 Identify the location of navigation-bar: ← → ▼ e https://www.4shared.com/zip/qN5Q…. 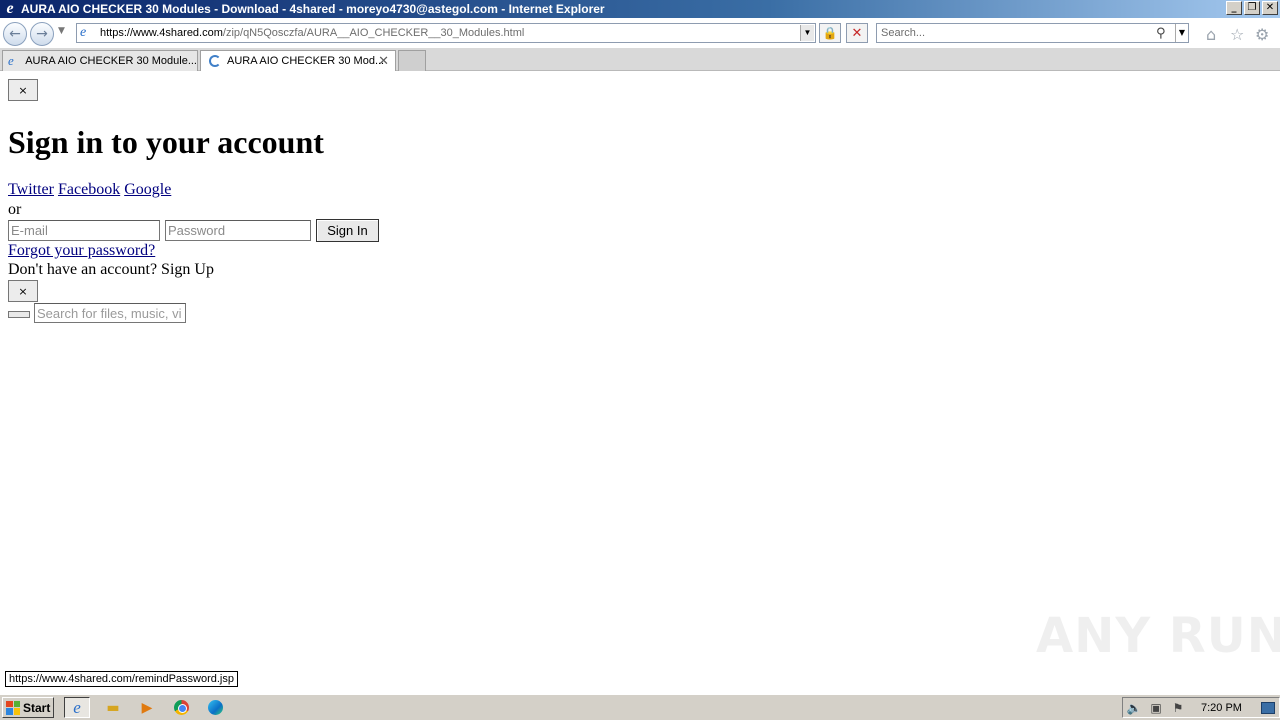
(640, 33).